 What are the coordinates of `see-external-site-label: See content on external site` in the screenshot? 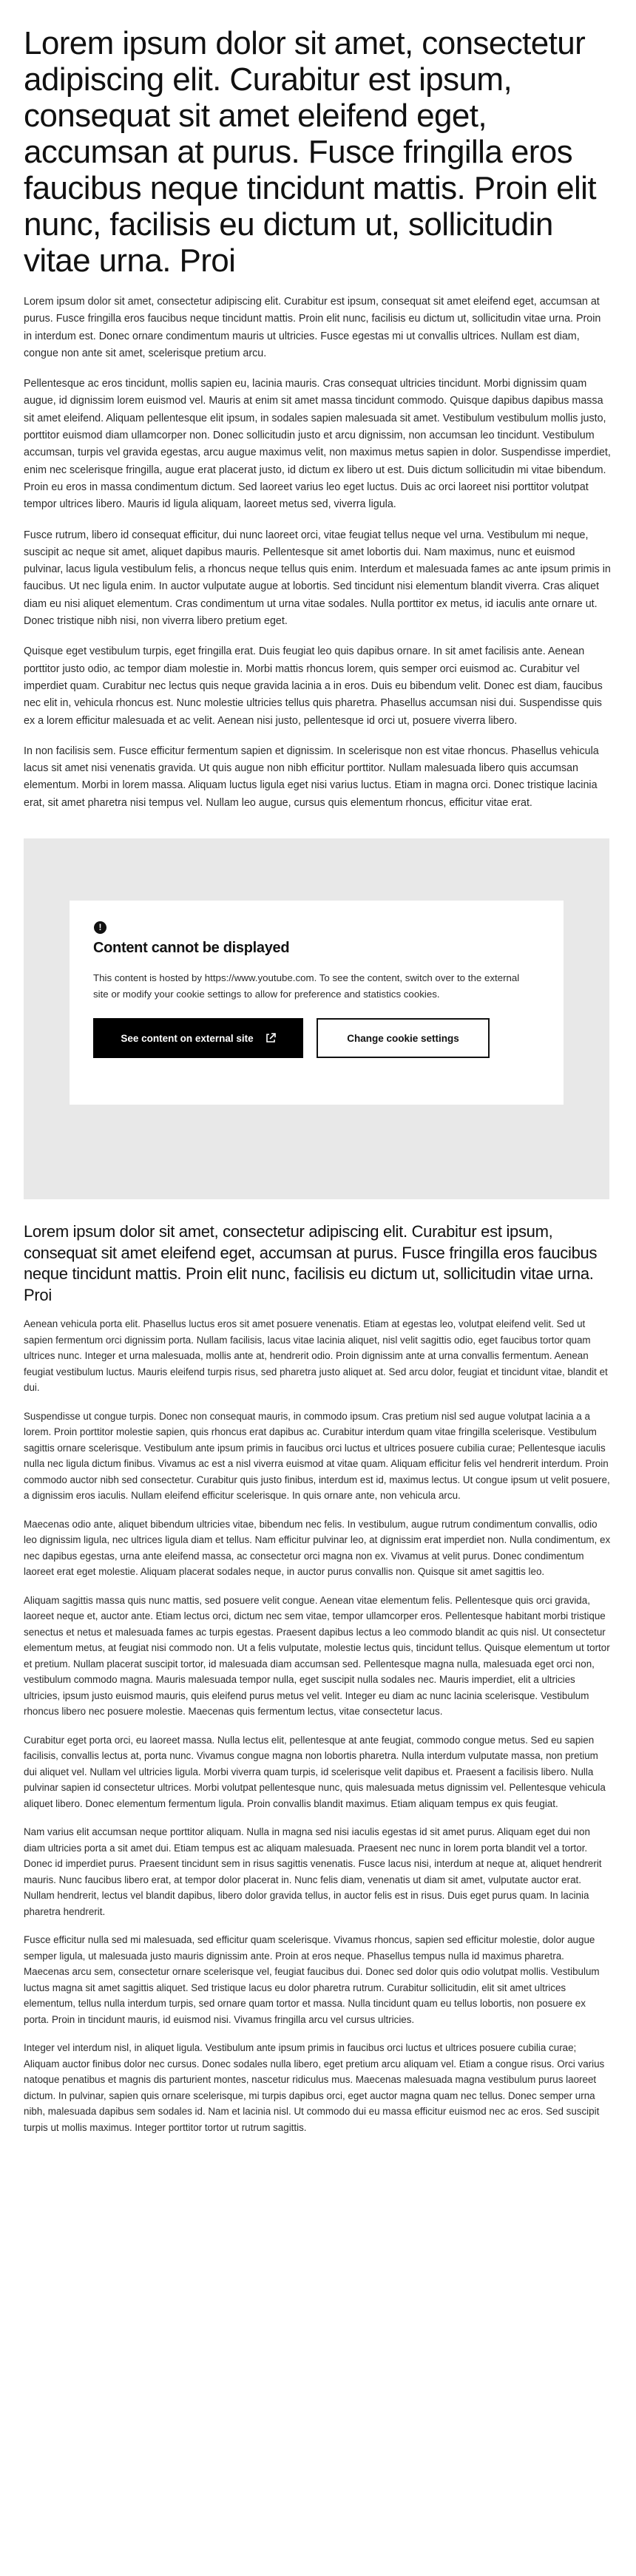 It's located at (187, 1038).